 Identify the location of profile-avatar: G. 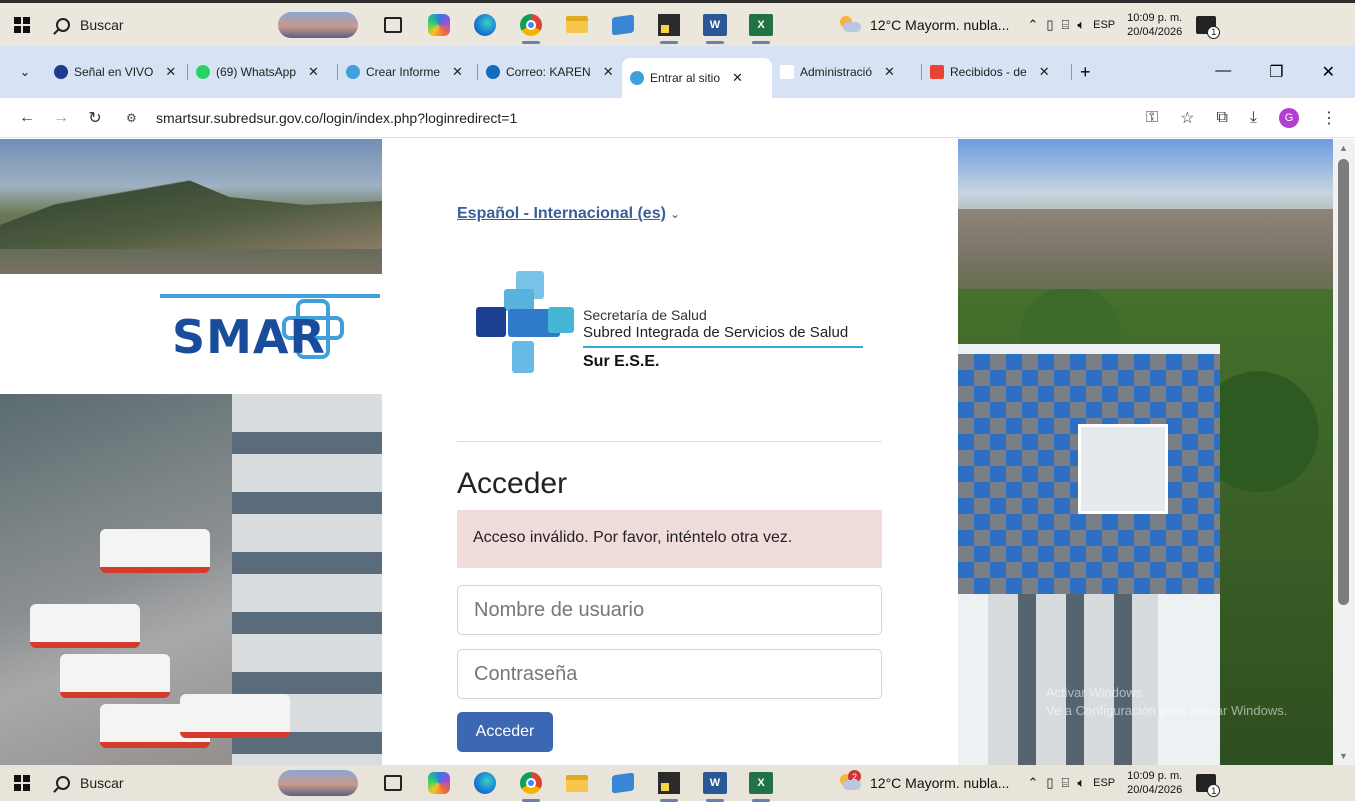
(1289, 117).